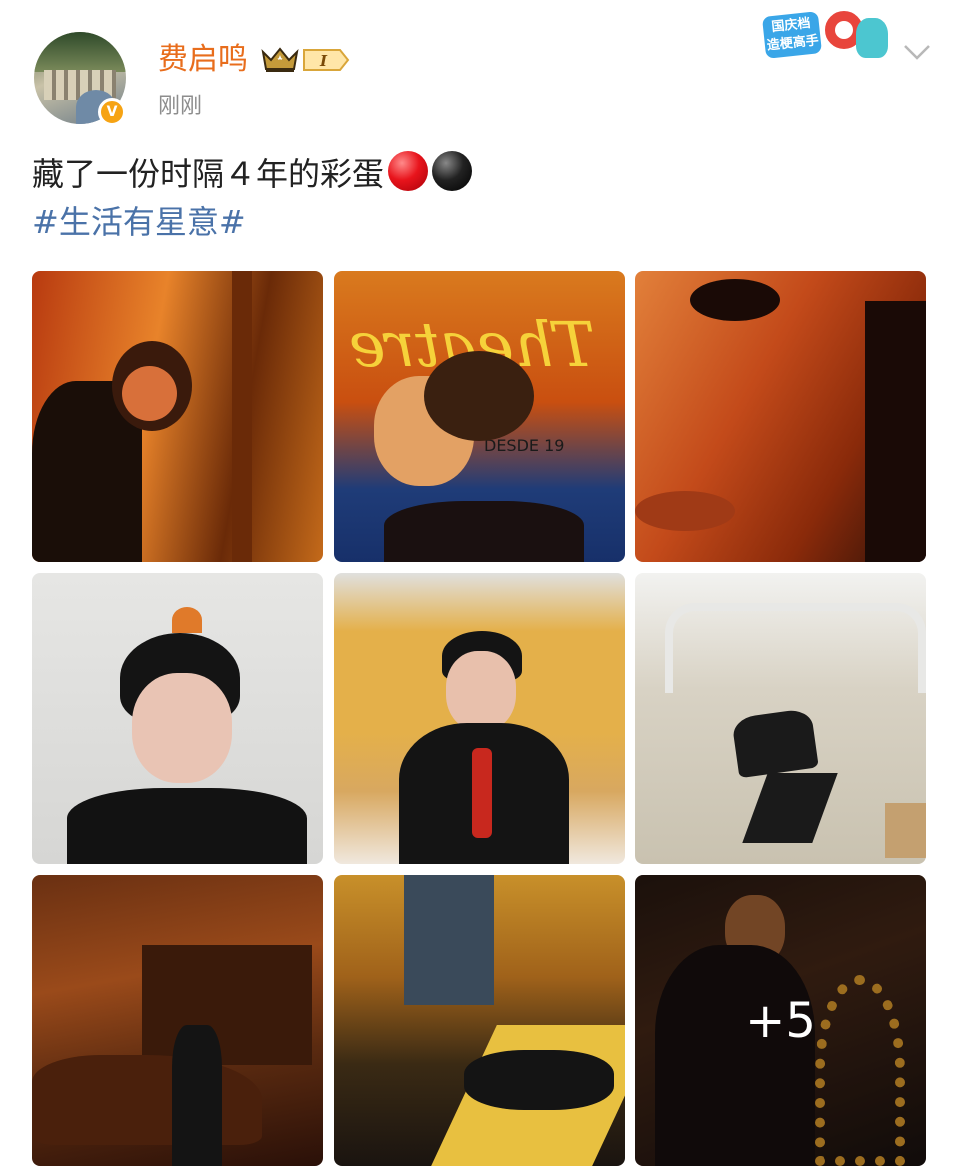 The image size is (960, 1176). I want to click on avatar-bg-top, so click(80, 52).